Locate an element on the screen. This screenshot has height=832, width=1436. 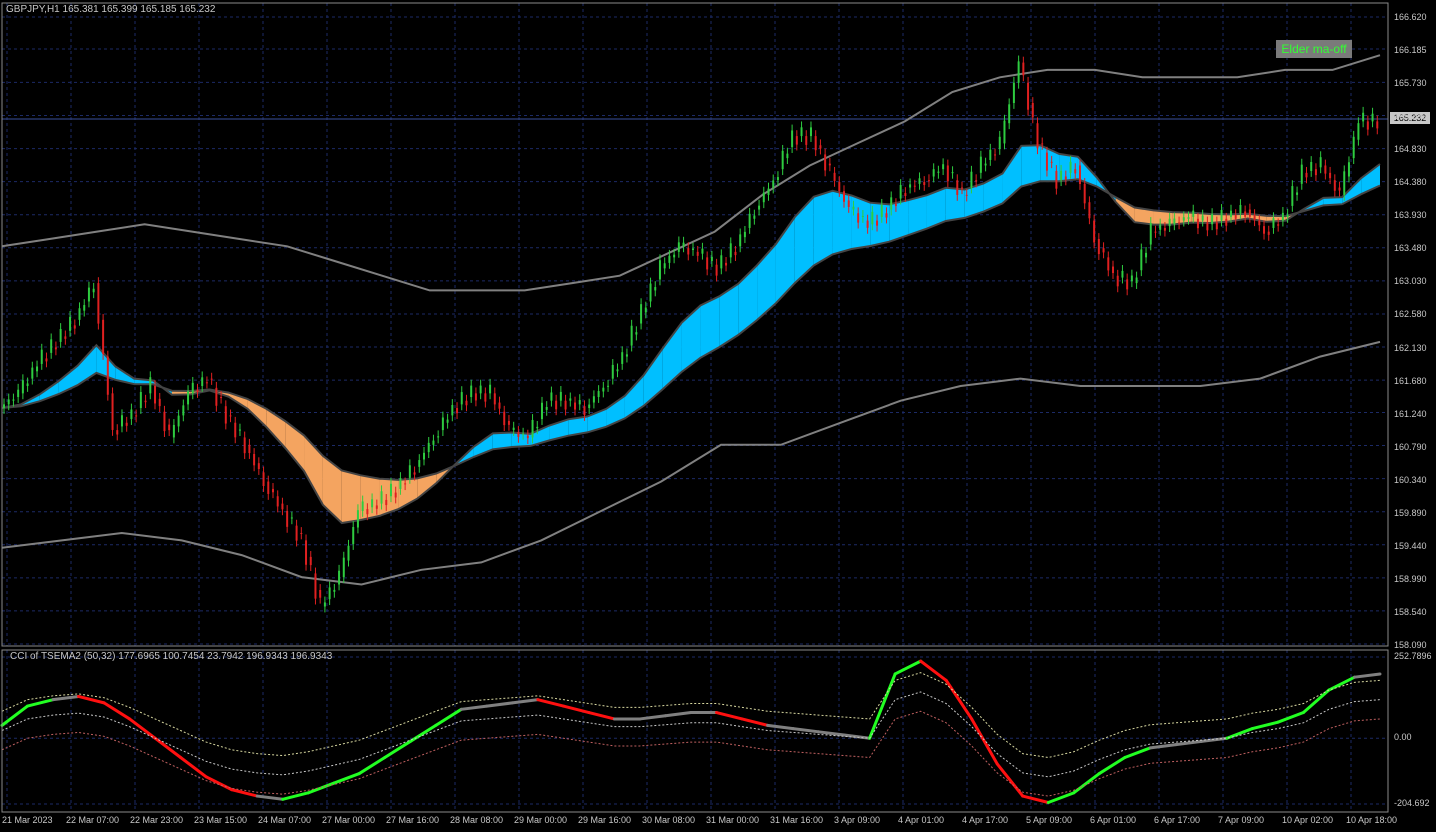
time-axis-label: 6 Apr 01:00 is located at coordinates (1113, 820).